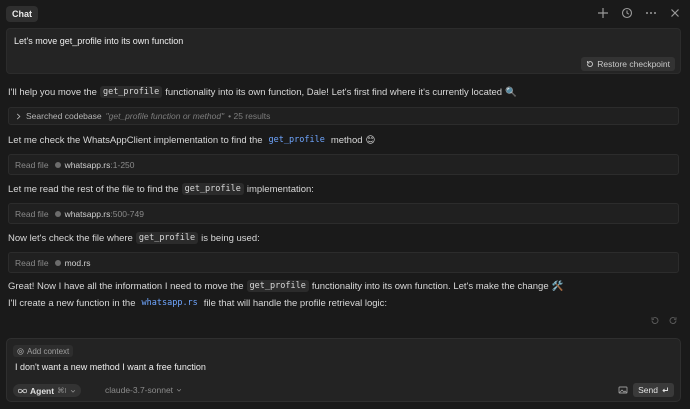 The height and width of the screenshot is (409, 690). What do you see at coordinates (343, 164) in the screenshot?
I see `read-file-toolcall-1: Read file whatsapp.rs :1-250` at bounding box center [343, 164].